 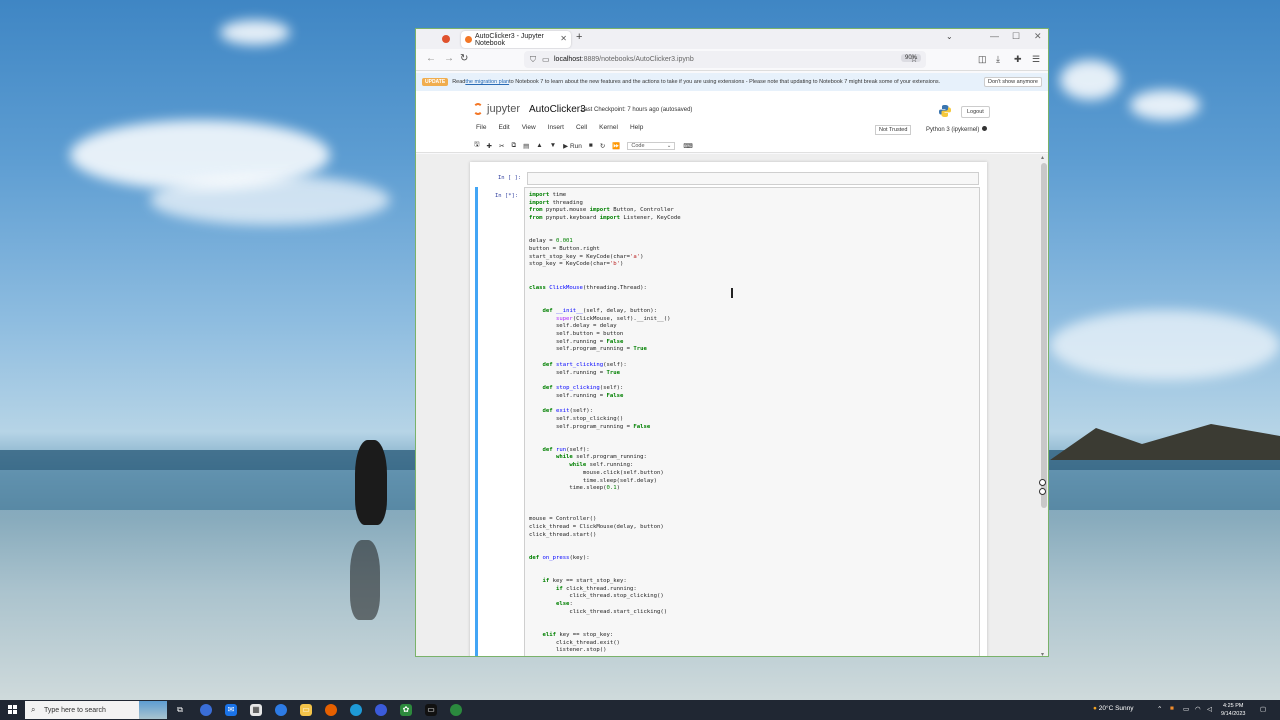 What do you see at coordinates (1209, 709) in the screenshot?
I see `volume-icon: ◁` at bounding box center [1209, 709].